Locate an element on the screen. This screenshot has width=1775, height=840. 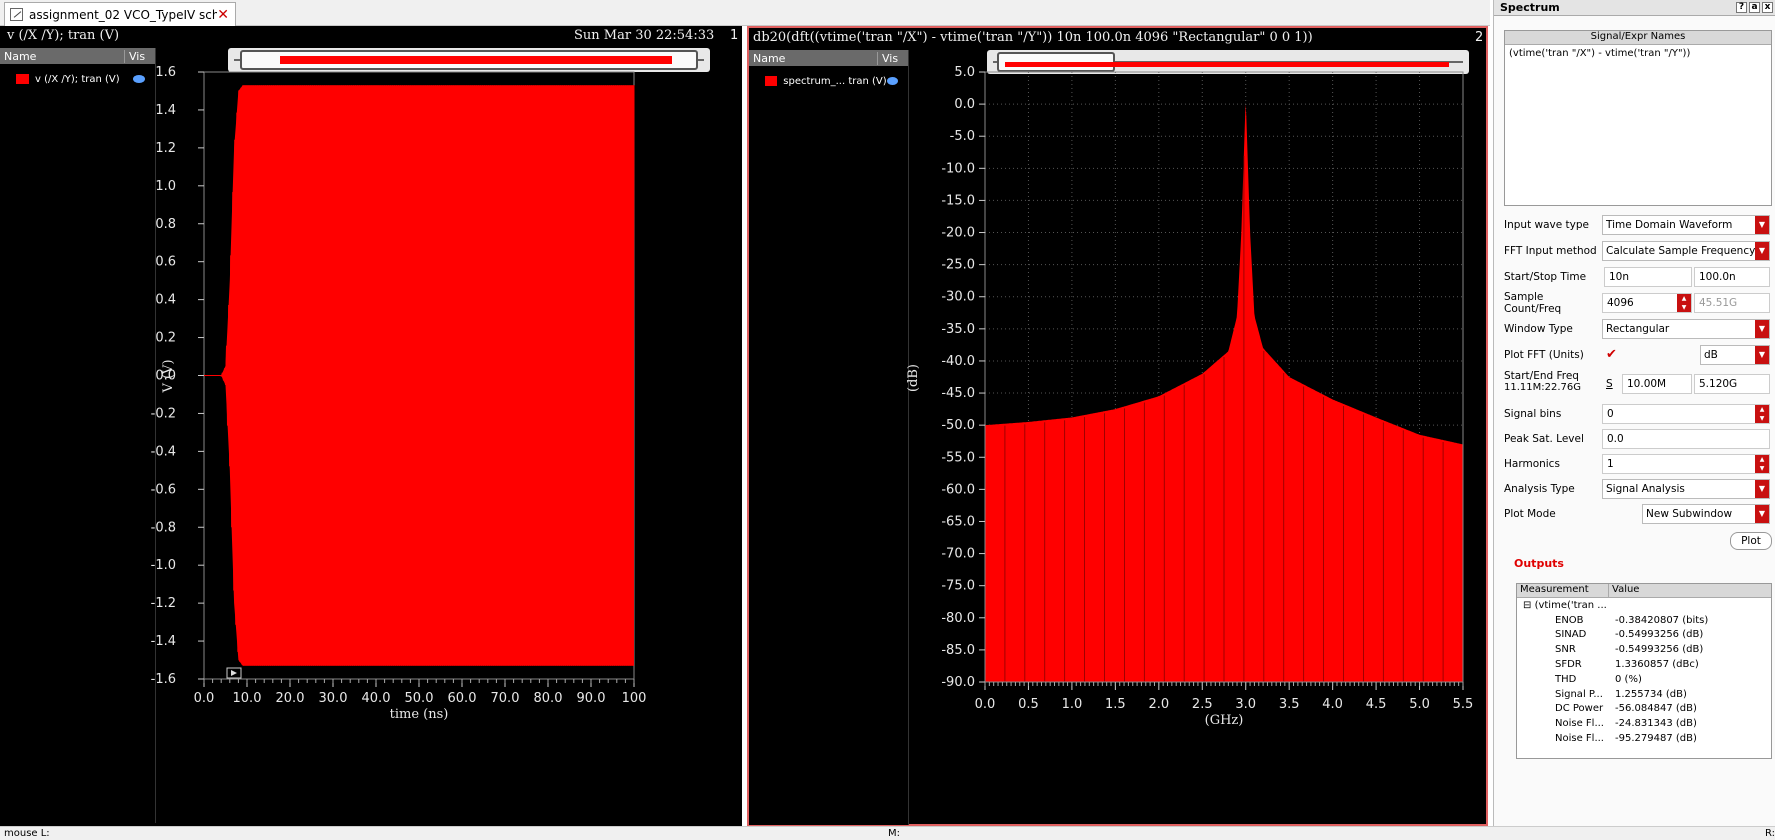
label: Peak Sat. Level is located at coordinates (1544, 439).